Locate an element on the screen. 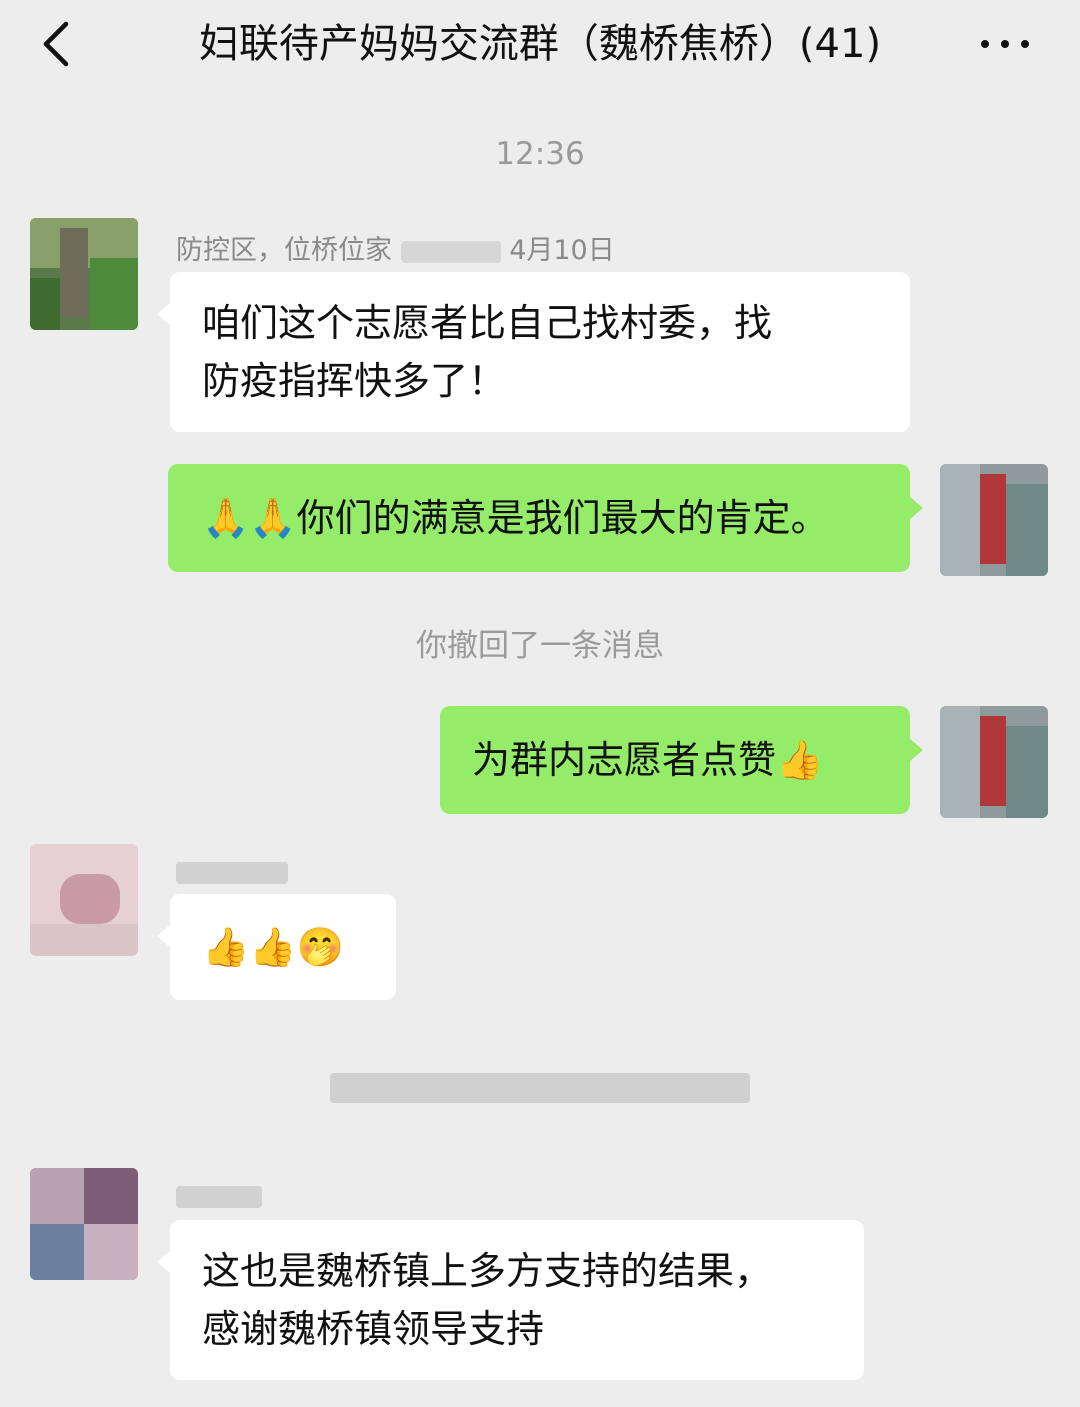  redacted-notice is located at coordinates (540, 1087).